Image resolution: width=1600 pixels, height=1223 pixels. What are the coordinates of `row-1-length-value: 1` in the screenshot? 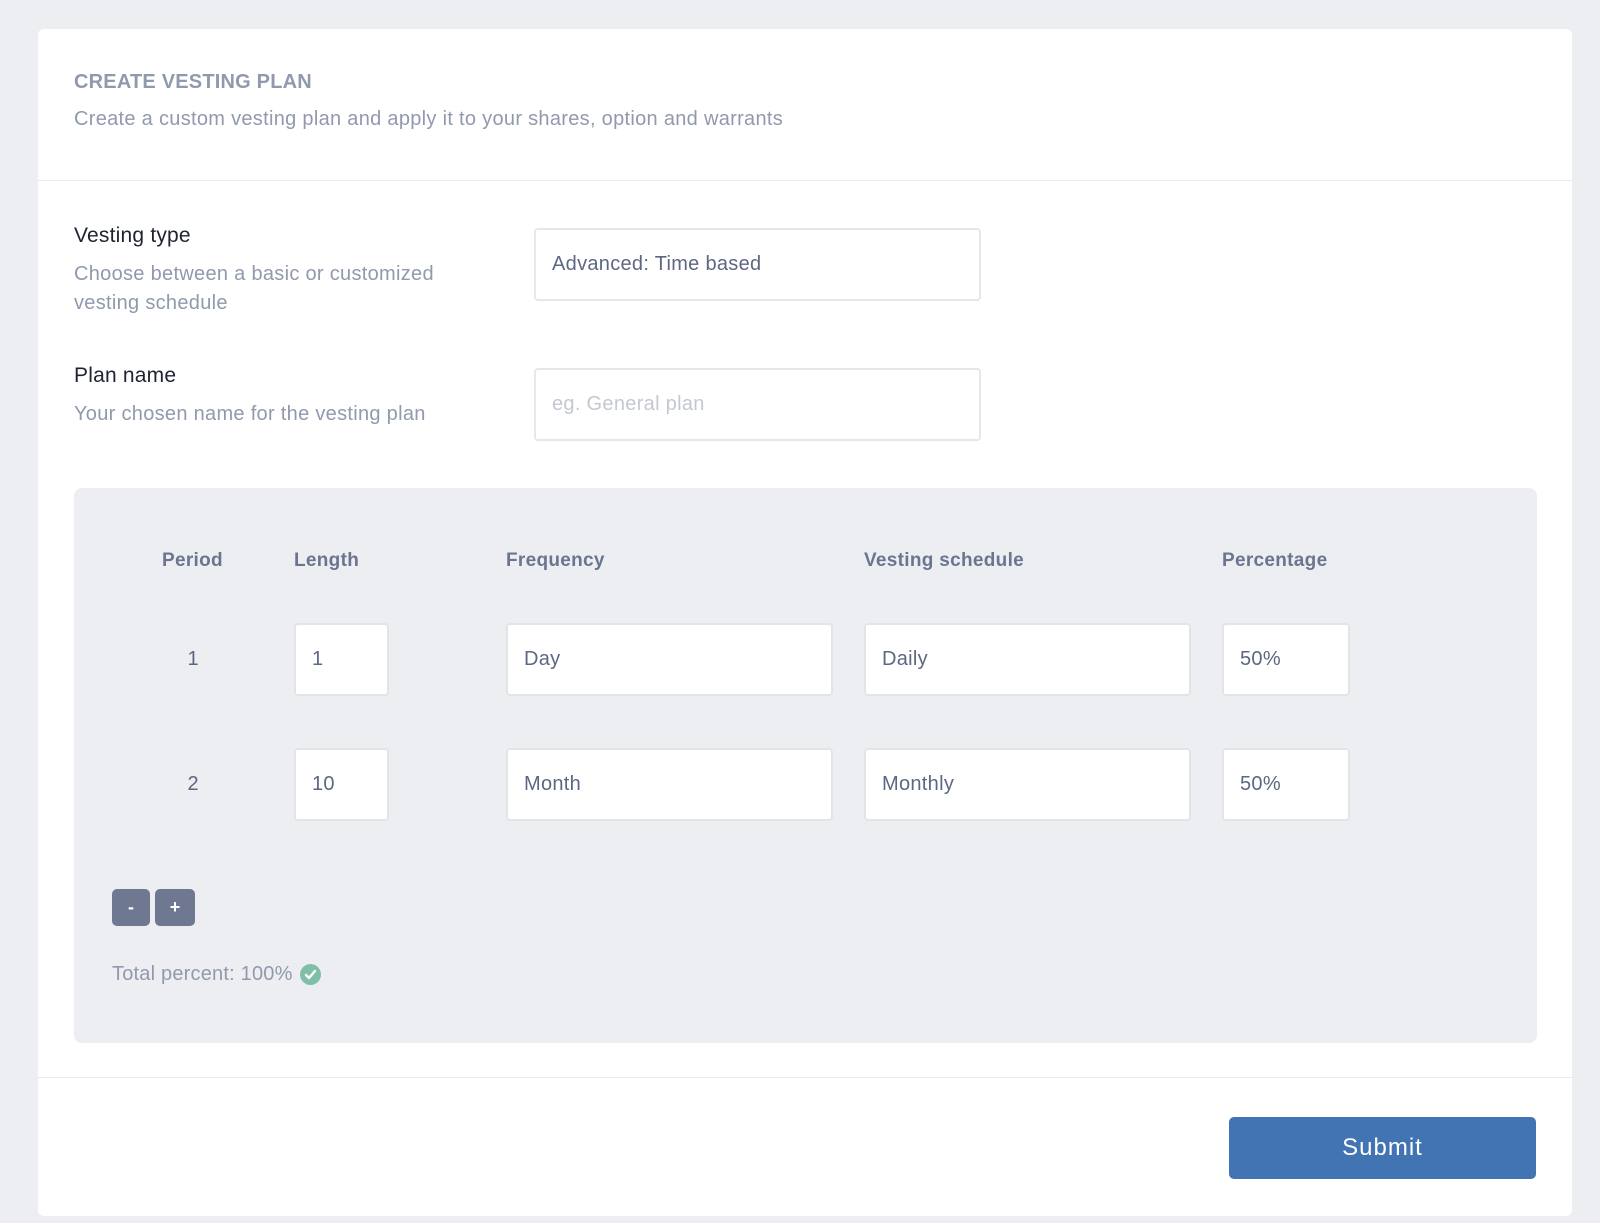 It's located at (318, 659).